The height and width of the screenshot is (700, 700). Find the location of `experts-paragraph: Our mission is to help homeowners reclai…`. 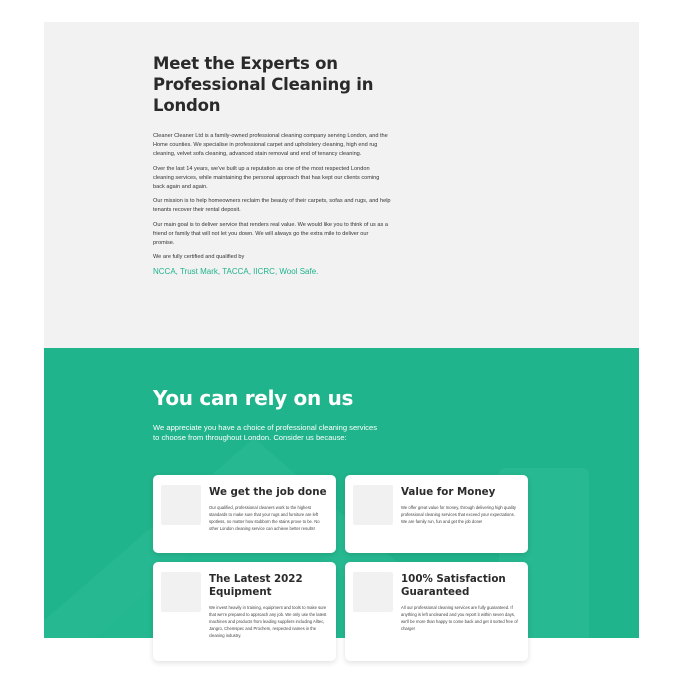

experts-paragraph: Our mission is to help homeowners reclai… is located at coordinates (272, 206).